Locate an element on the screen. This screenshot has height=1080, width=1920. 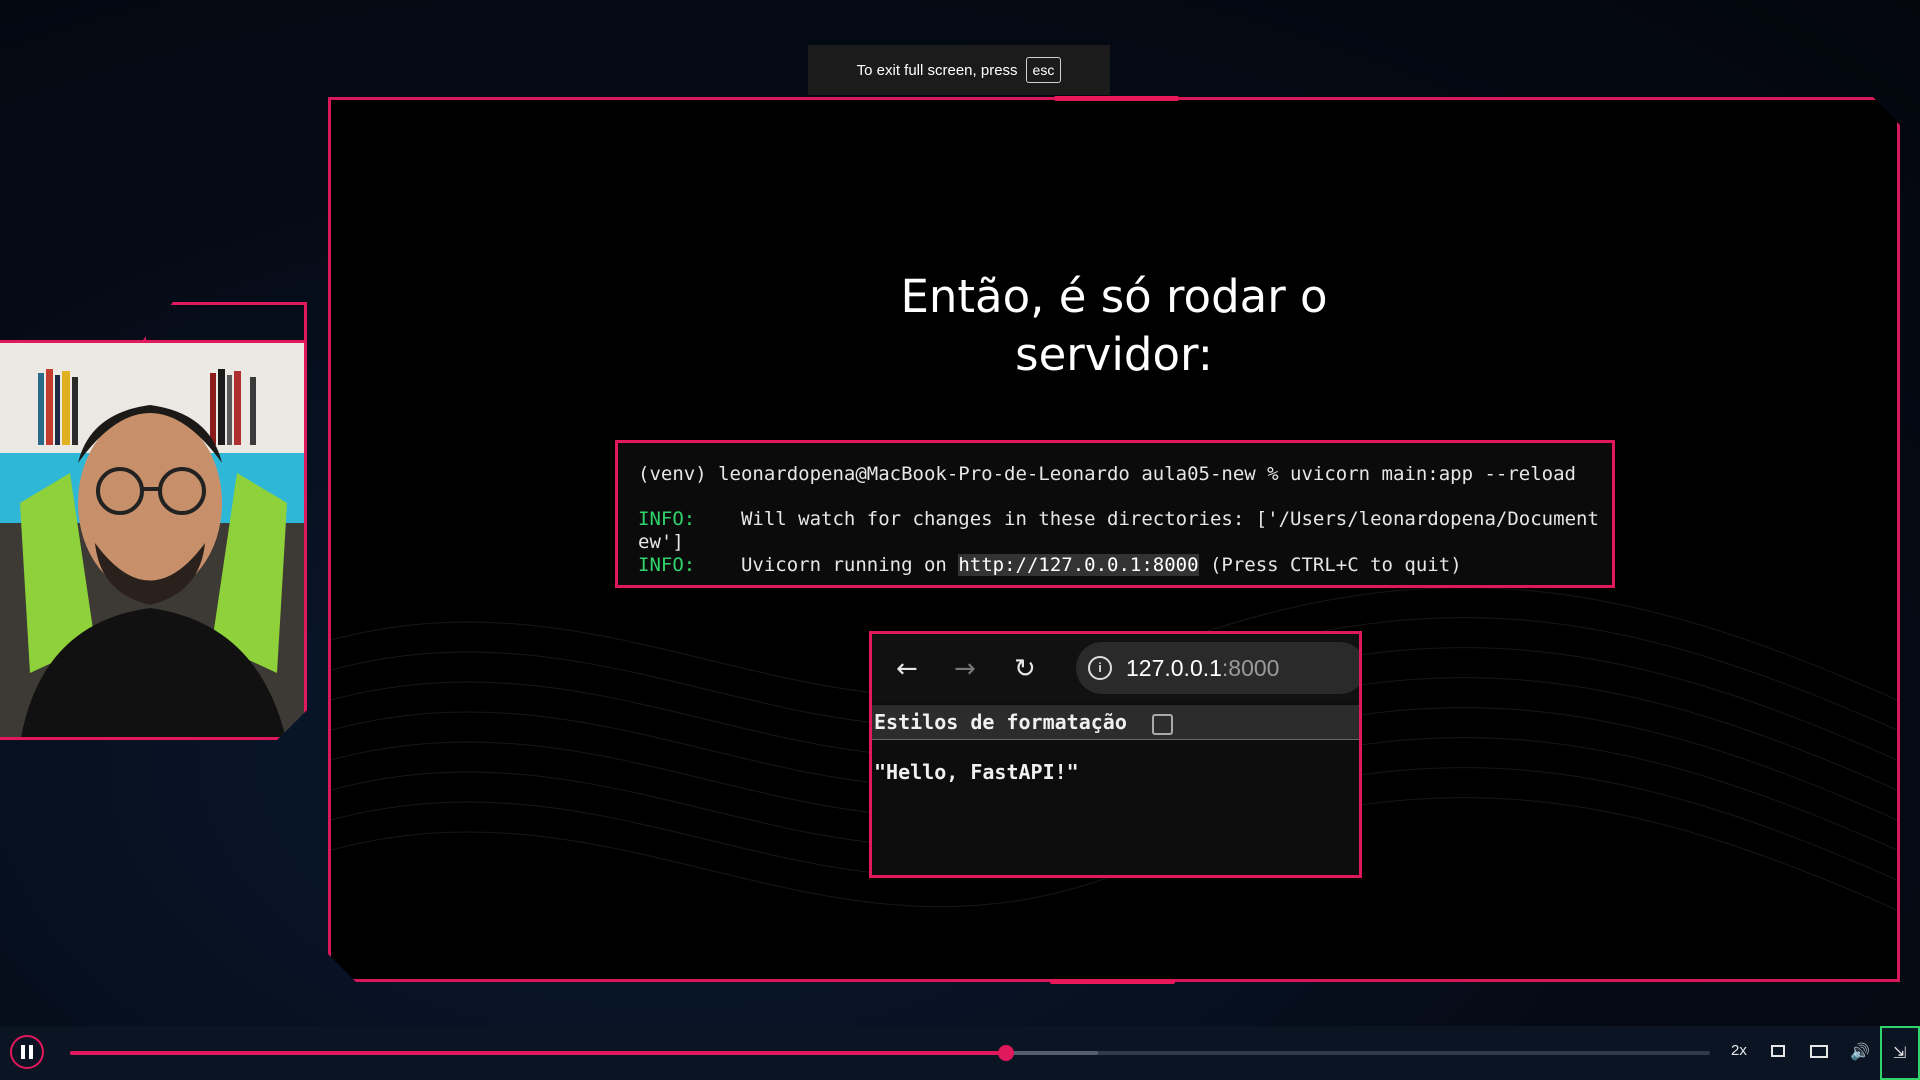
formatting-label: Estilos de formatação is located at coordinates (1000, 722).